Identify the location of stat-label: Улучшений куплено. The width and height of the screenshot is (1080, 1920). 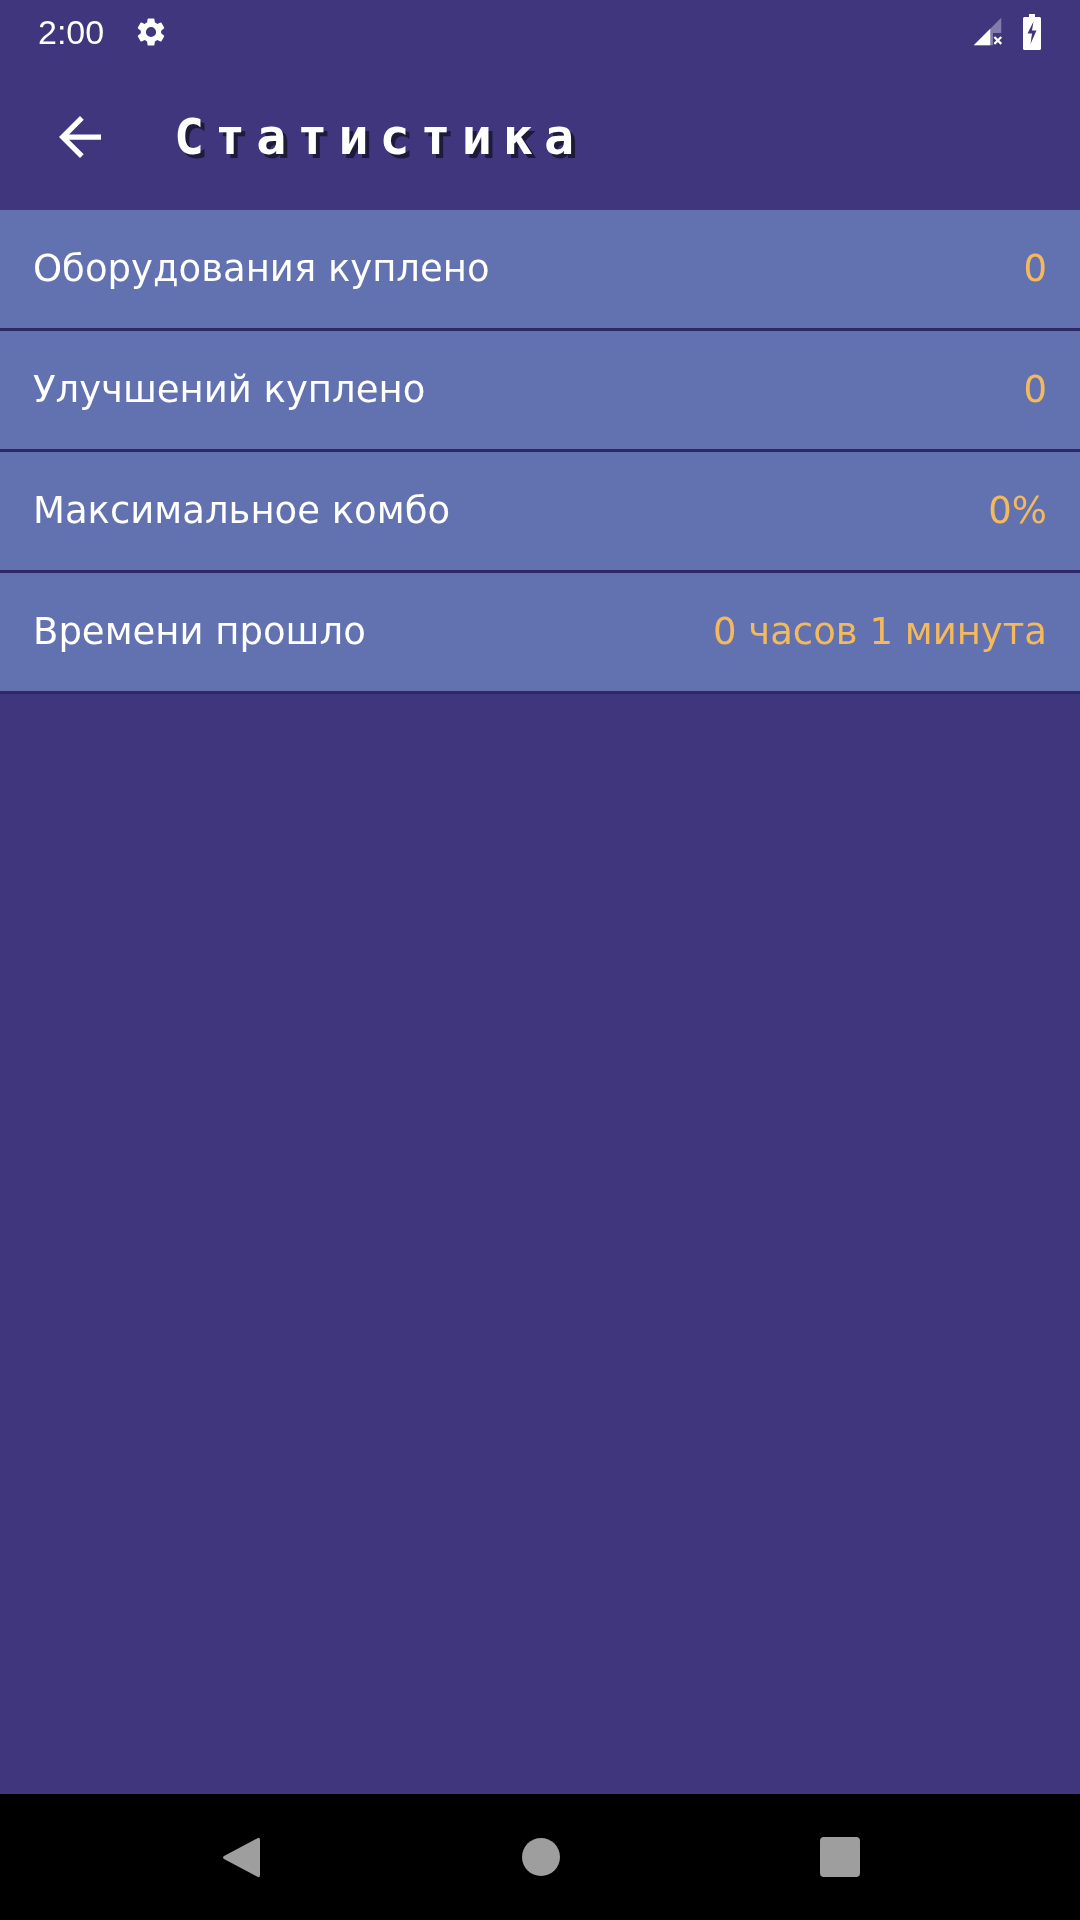
(229, 390).